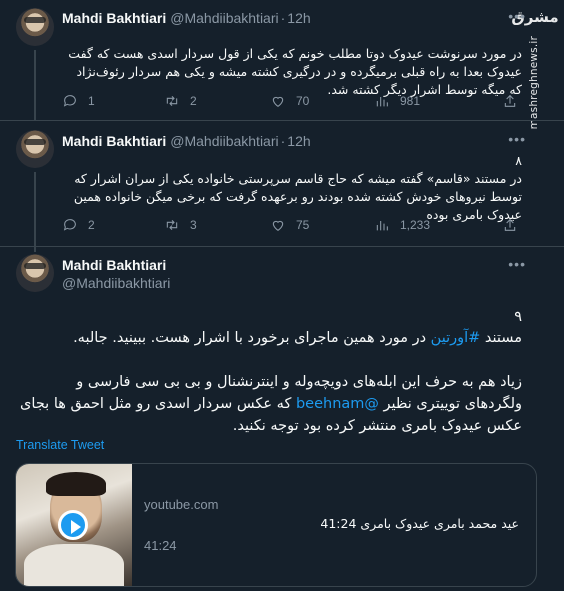  What do you see at coordinates (397, 101) in the screenshot?
I see `views-button: 981` at bounding box center [397, 101].